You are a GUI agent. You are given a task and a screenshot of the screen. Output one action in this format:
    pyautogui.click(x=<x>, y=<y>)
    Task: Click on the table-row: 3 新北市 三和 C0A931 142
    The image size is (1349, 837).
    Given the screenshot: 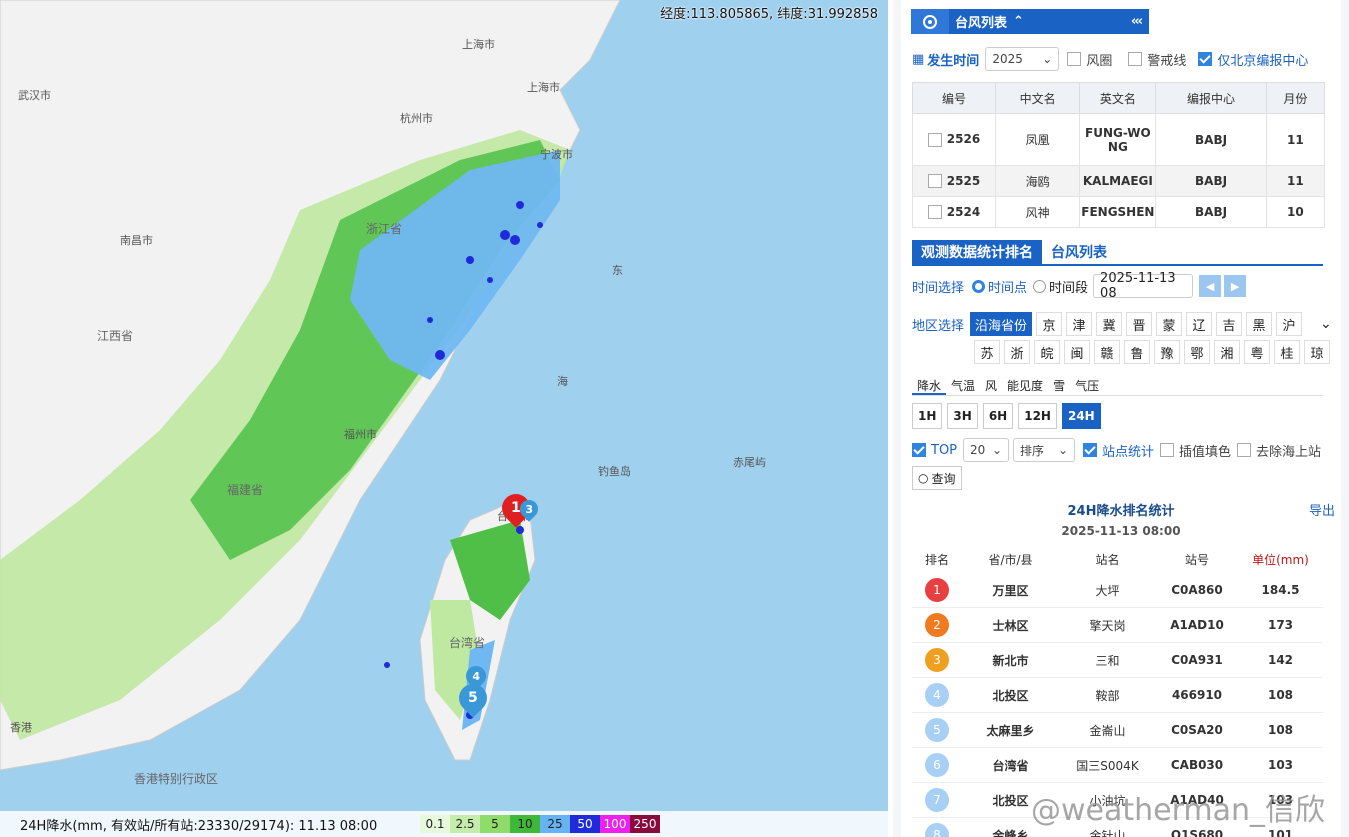 What is the action you would take?
    pyautogui.click(x=1117, y=660)
    